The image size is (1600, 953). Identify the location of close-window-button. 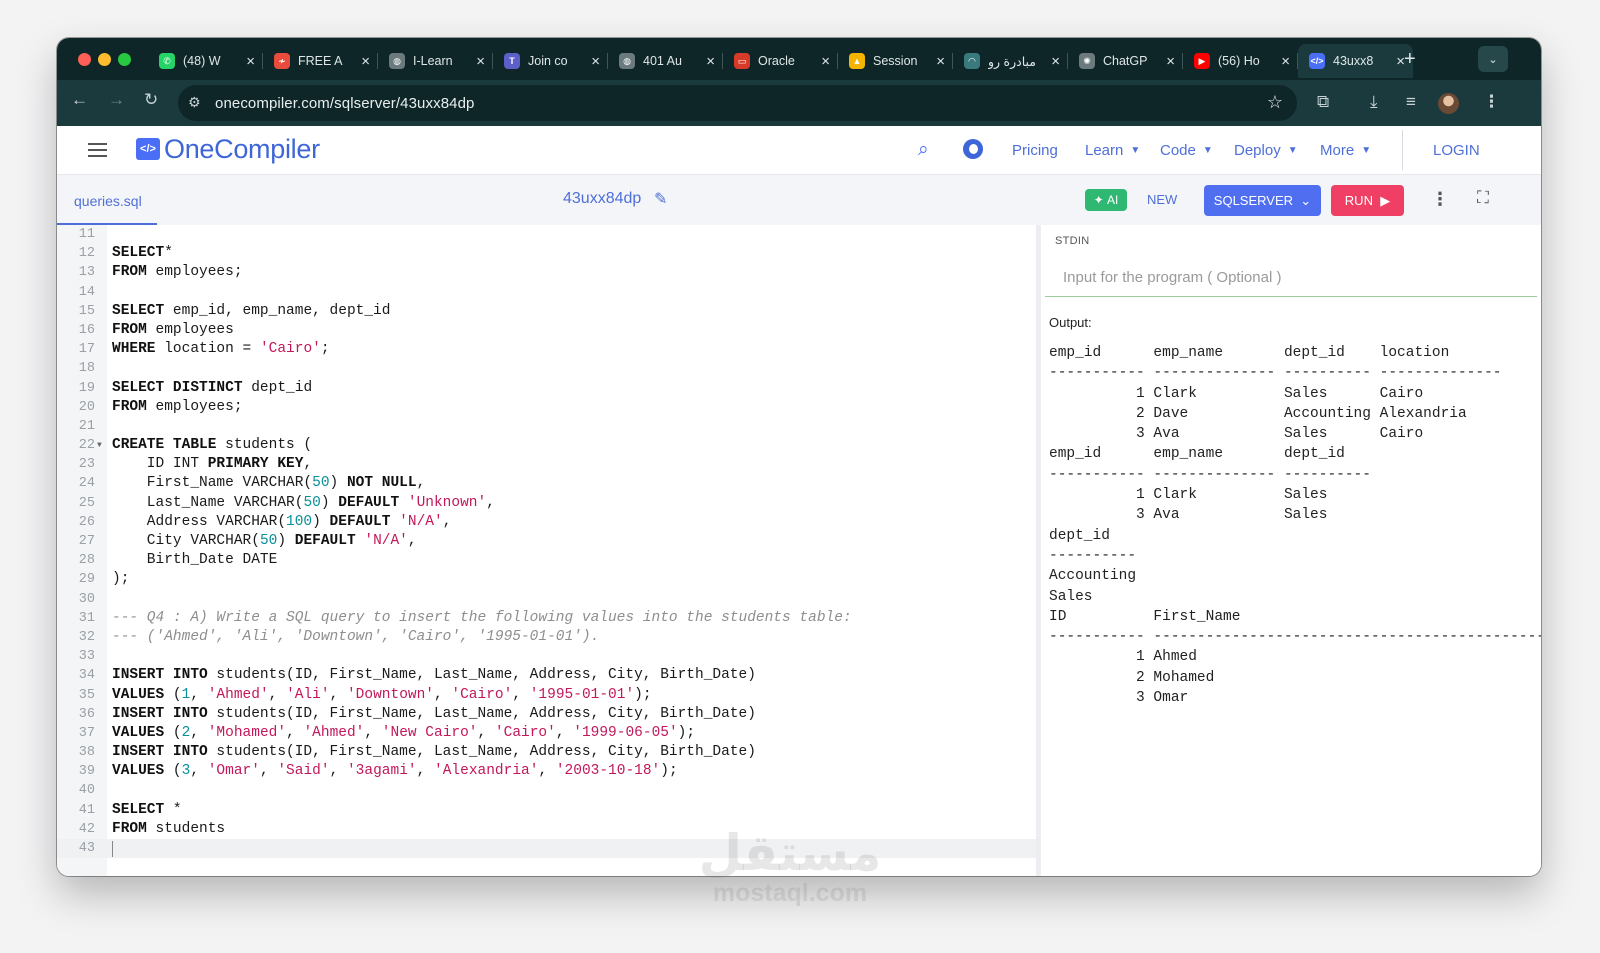
(84, 59).